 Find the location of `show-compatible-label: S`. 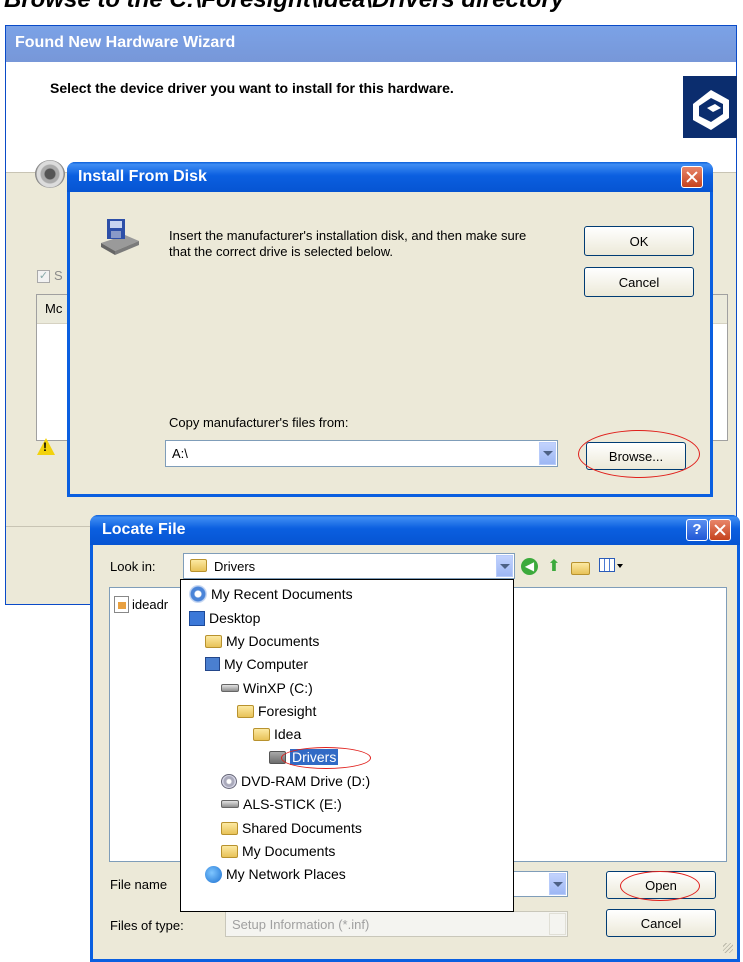

show-compatible-label: S is located at coordinates (58, 275).